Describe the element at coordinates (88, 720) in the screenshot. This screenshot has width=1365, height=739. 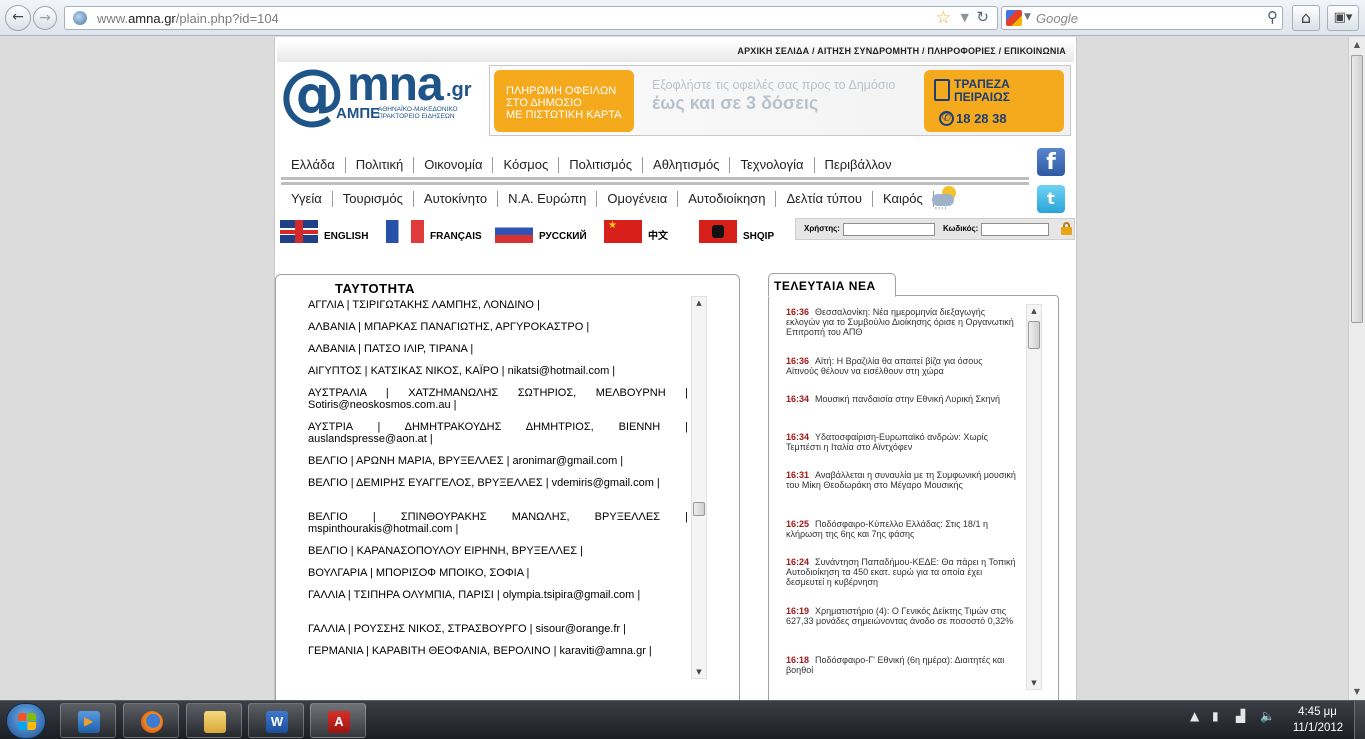
I see `media-player-task` at that location.